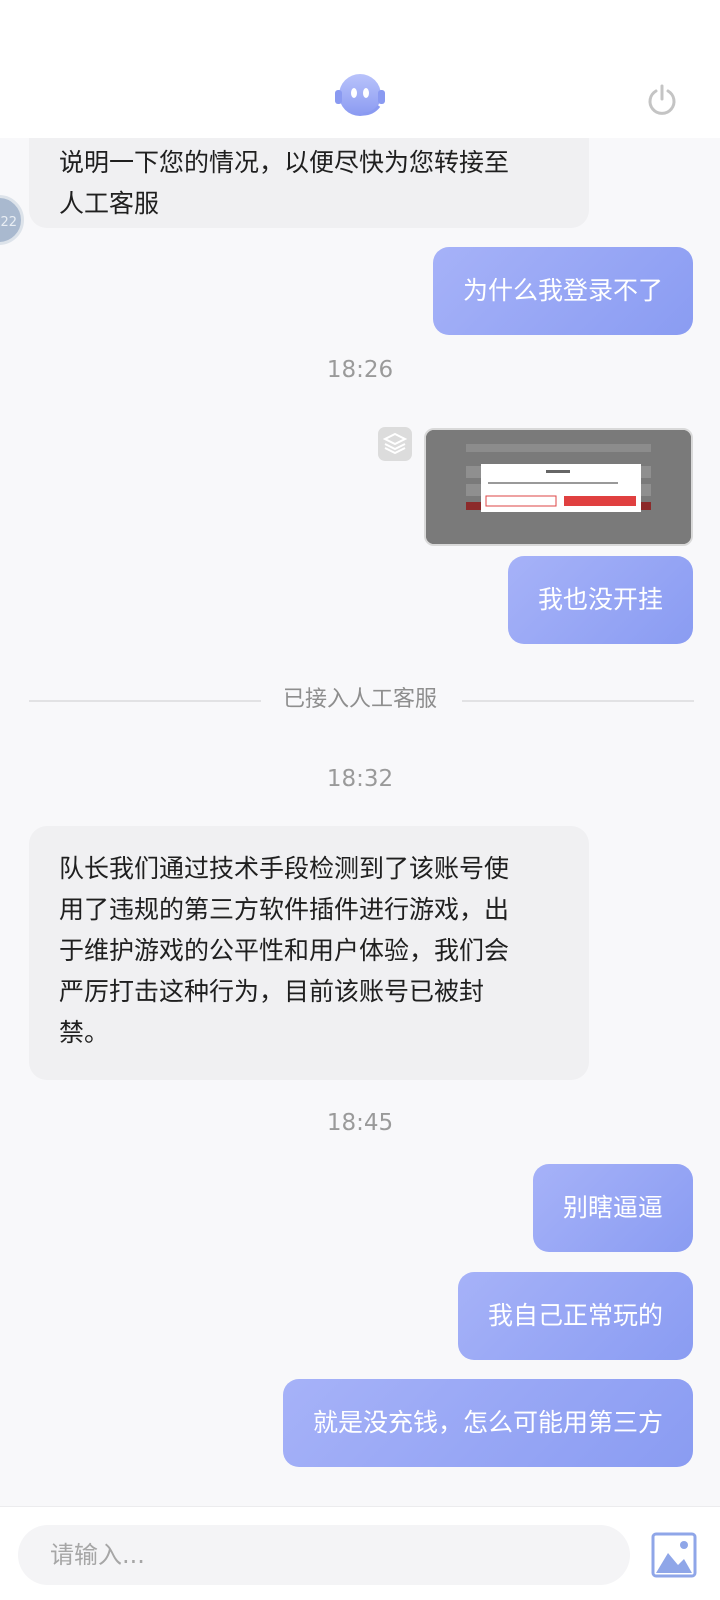 The image size is (720, 1600). I want to click on user-message: 就是没充钱，怎么可能用第三方, so click(487, 1423).